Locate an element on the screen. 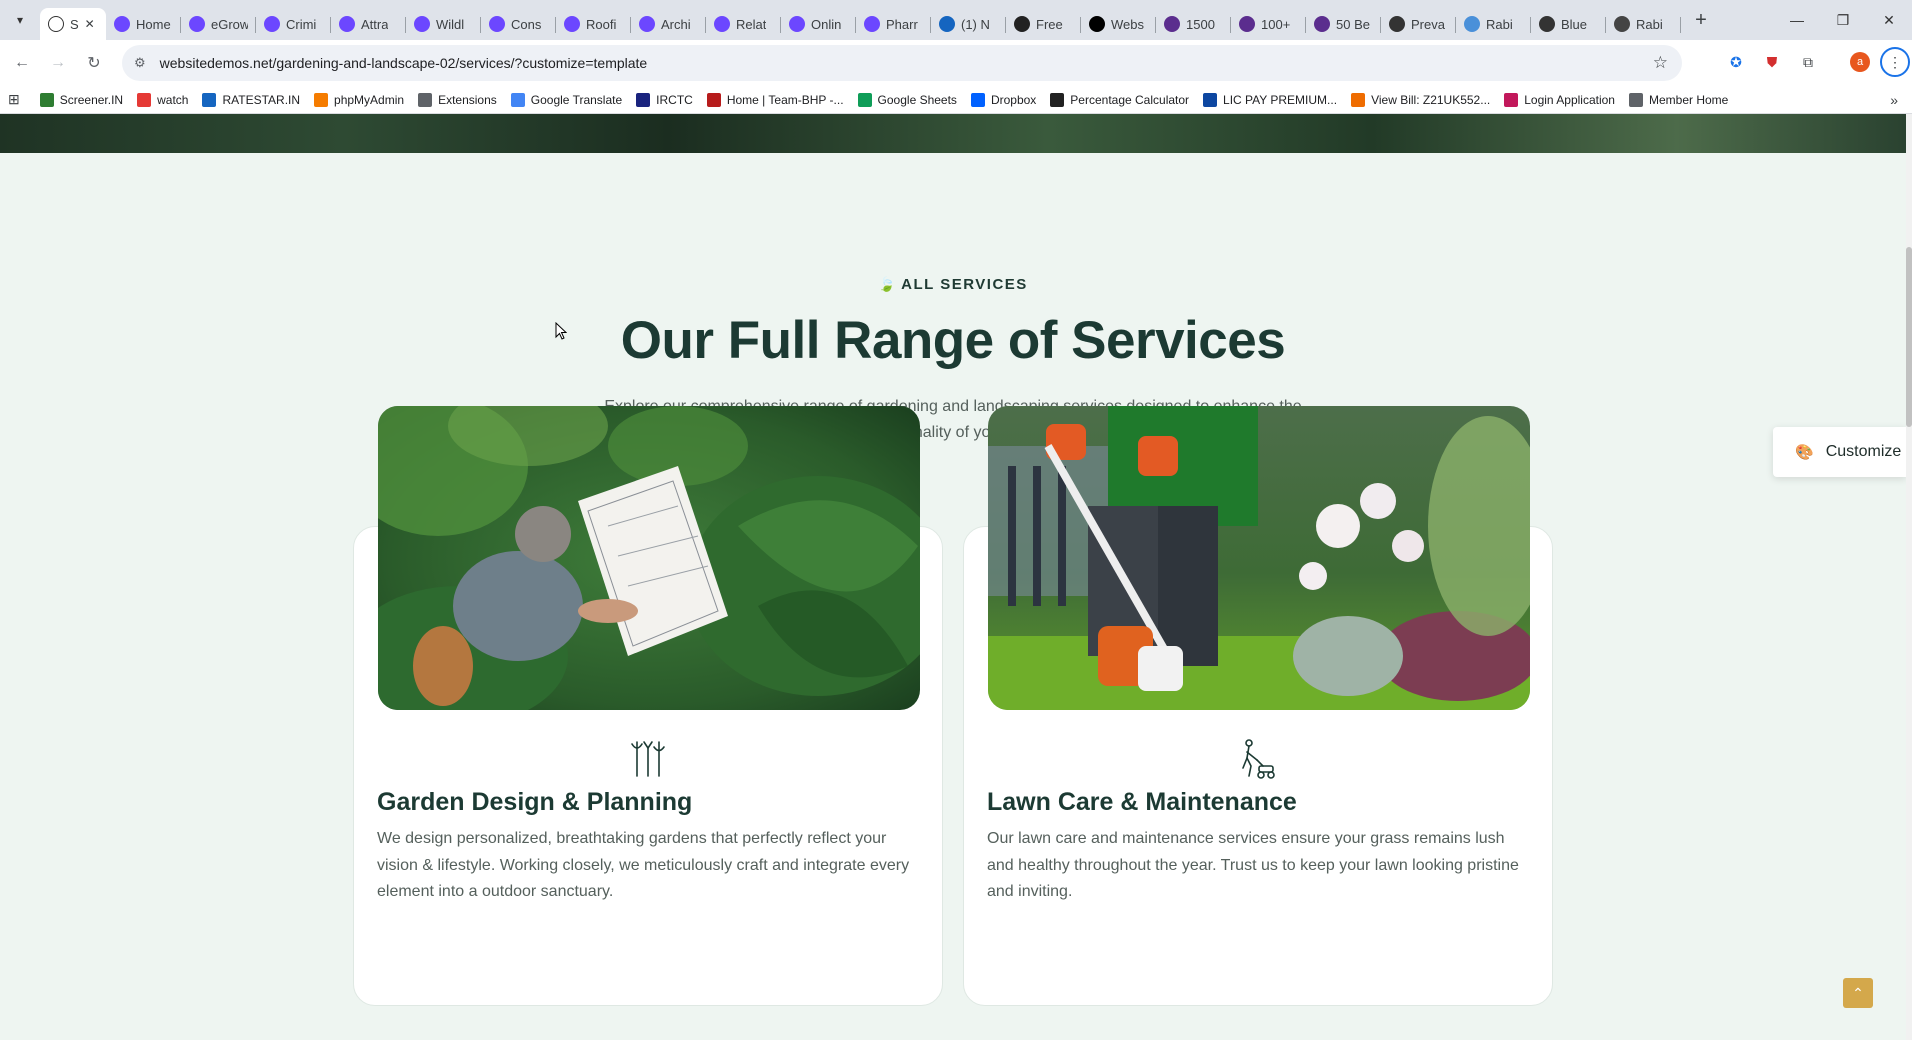 This screenshot has height=1040, width=1912. bookmark-item: Google Translate is located at coordinates (566, 99).